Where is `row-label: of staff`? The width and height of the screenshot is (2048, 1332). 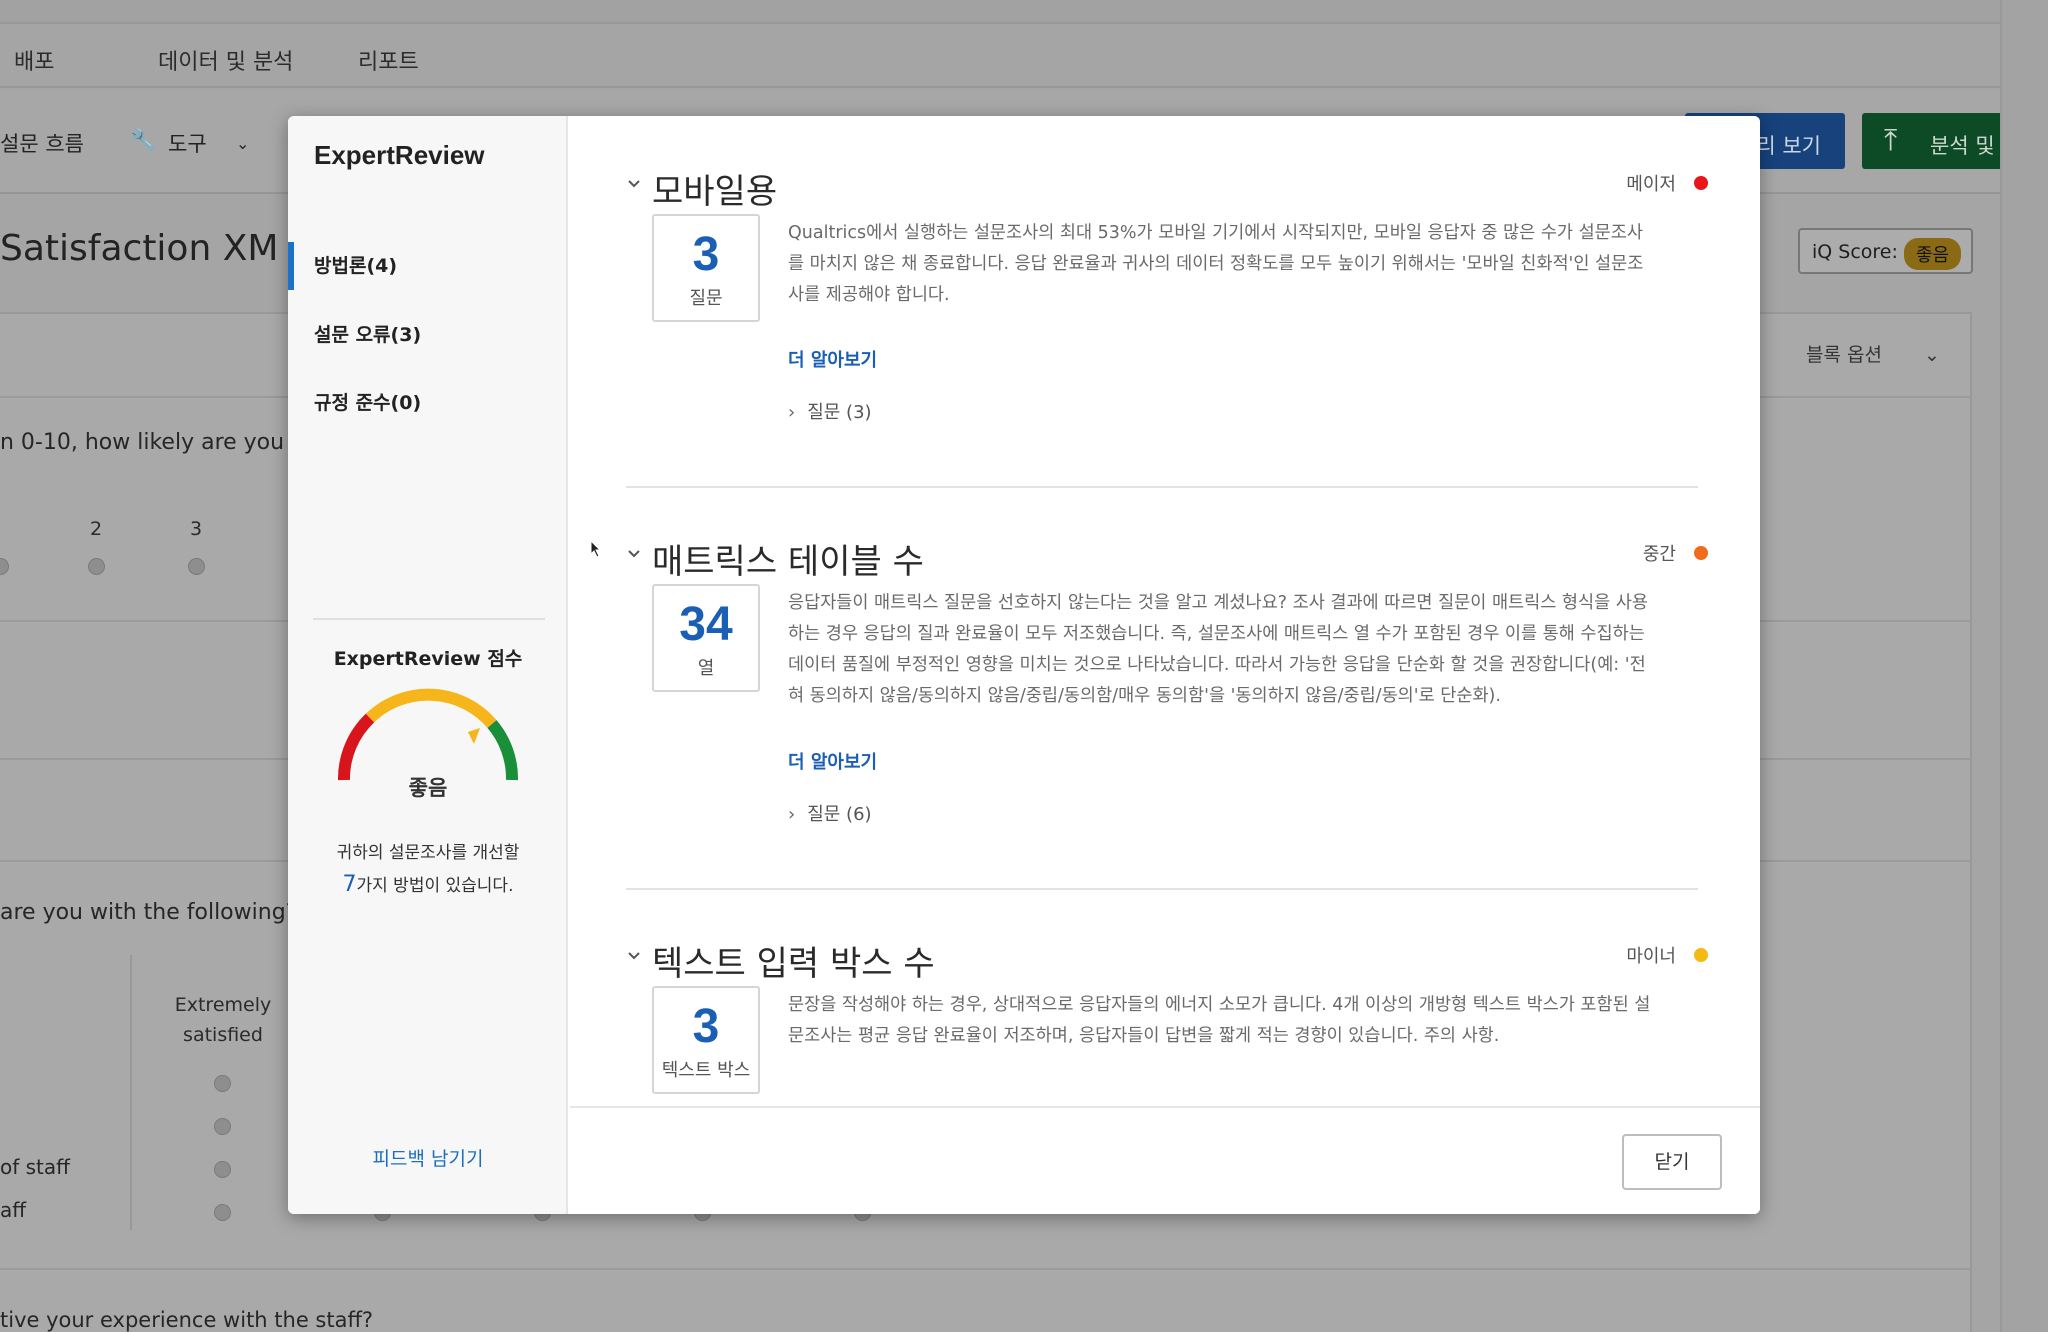
row-label: of staff is located at coordinates (35, 1167).